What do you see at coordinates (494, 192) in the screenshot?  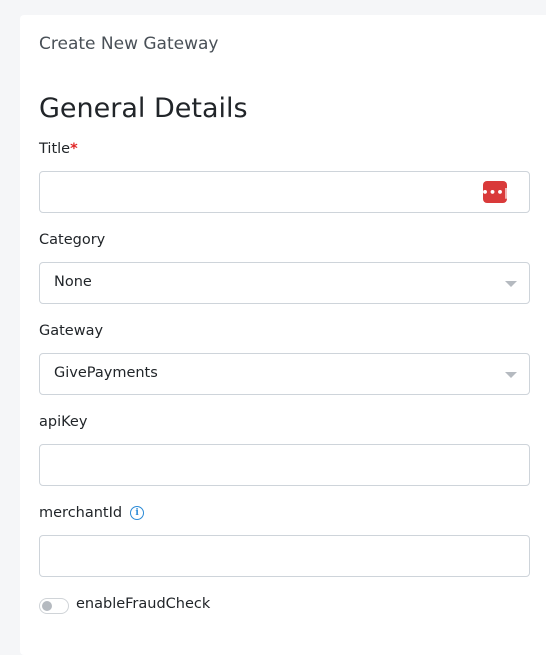 I see `password-manager-icon: •••|` at bounding box center [494, 192].